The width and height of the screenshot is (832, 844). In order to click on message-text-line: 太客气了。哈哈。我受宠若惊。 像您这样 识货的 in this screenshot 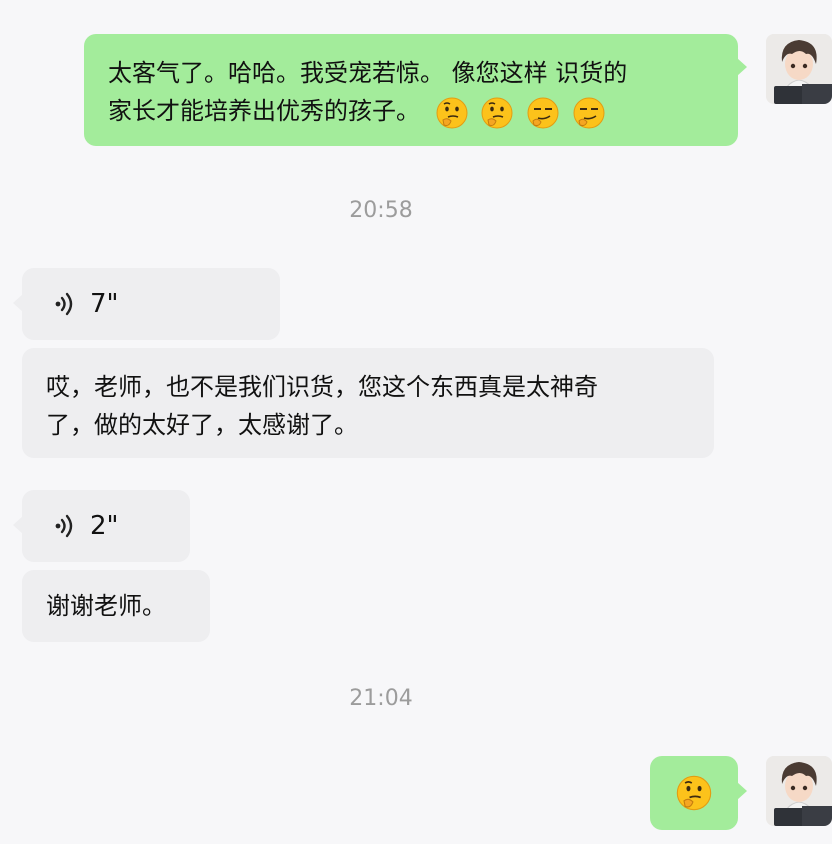, I will do `click(368, 73)`.